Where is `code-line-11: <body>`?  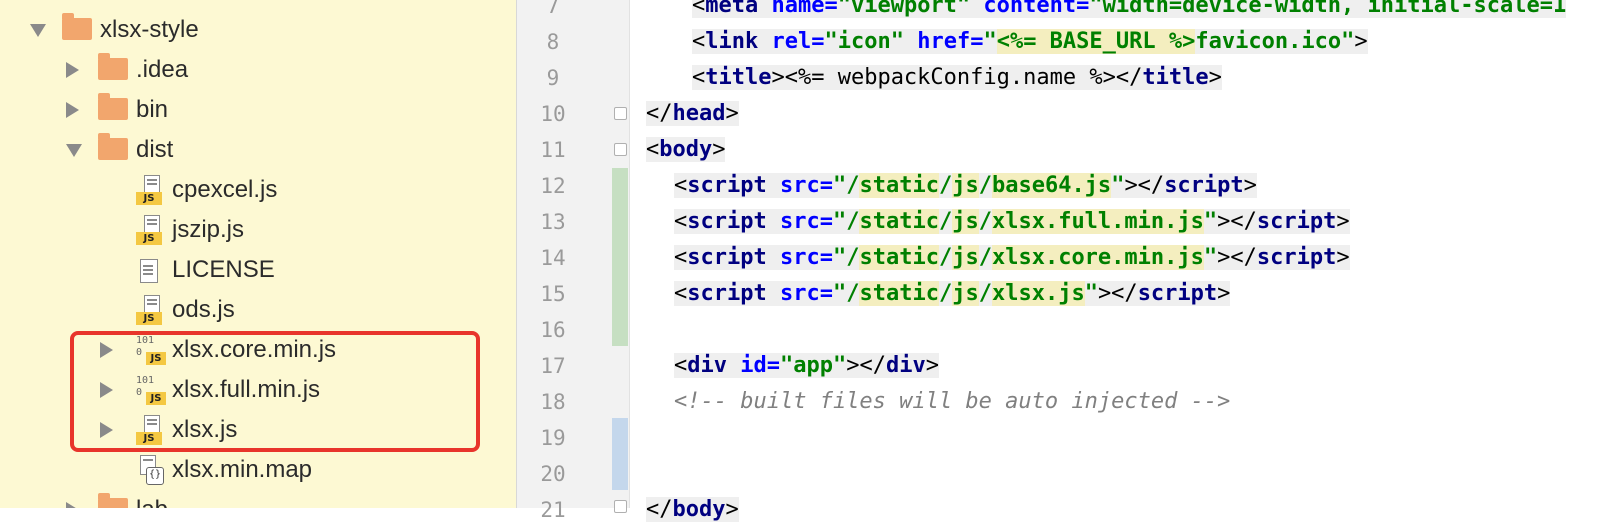
code-line-11: <body> is located at coordinates (686, 149).